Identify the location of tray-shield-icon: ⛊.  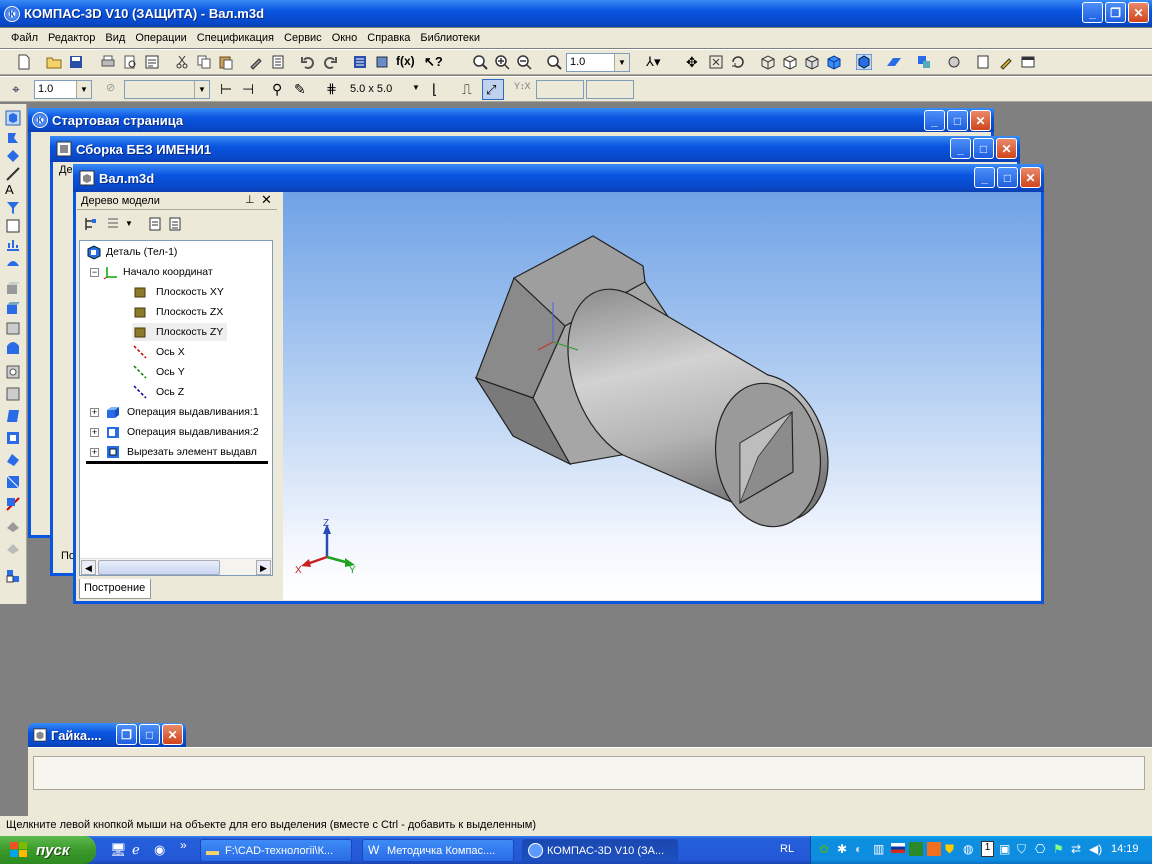
(949, 849).